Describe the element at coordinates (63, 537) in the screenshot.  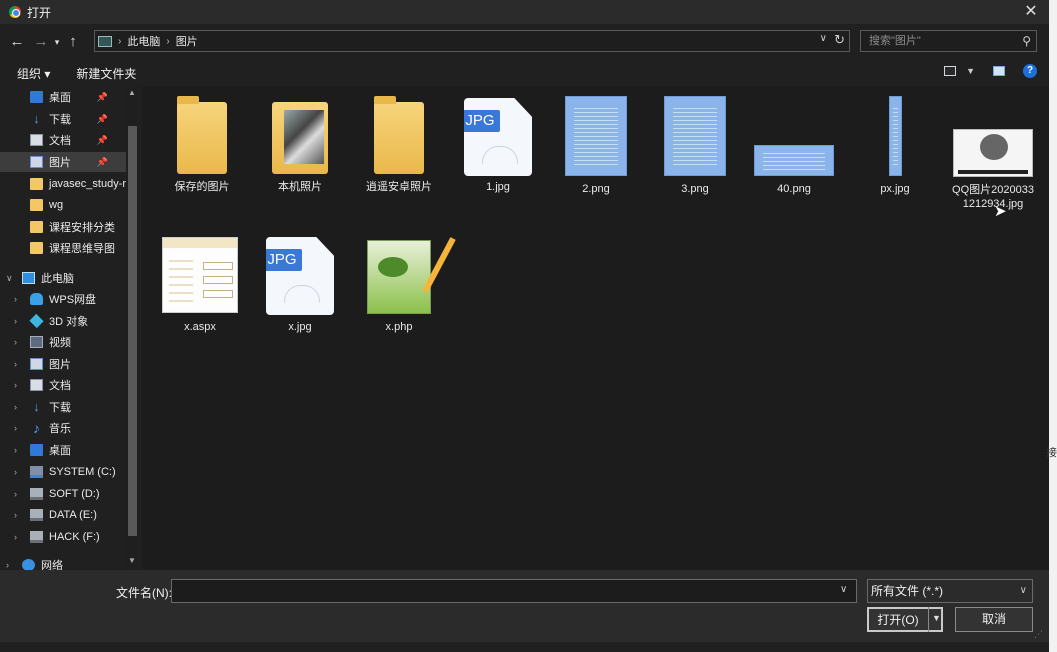
I see `sidebar-item-drive-f: › HACK (F:)` at that location.